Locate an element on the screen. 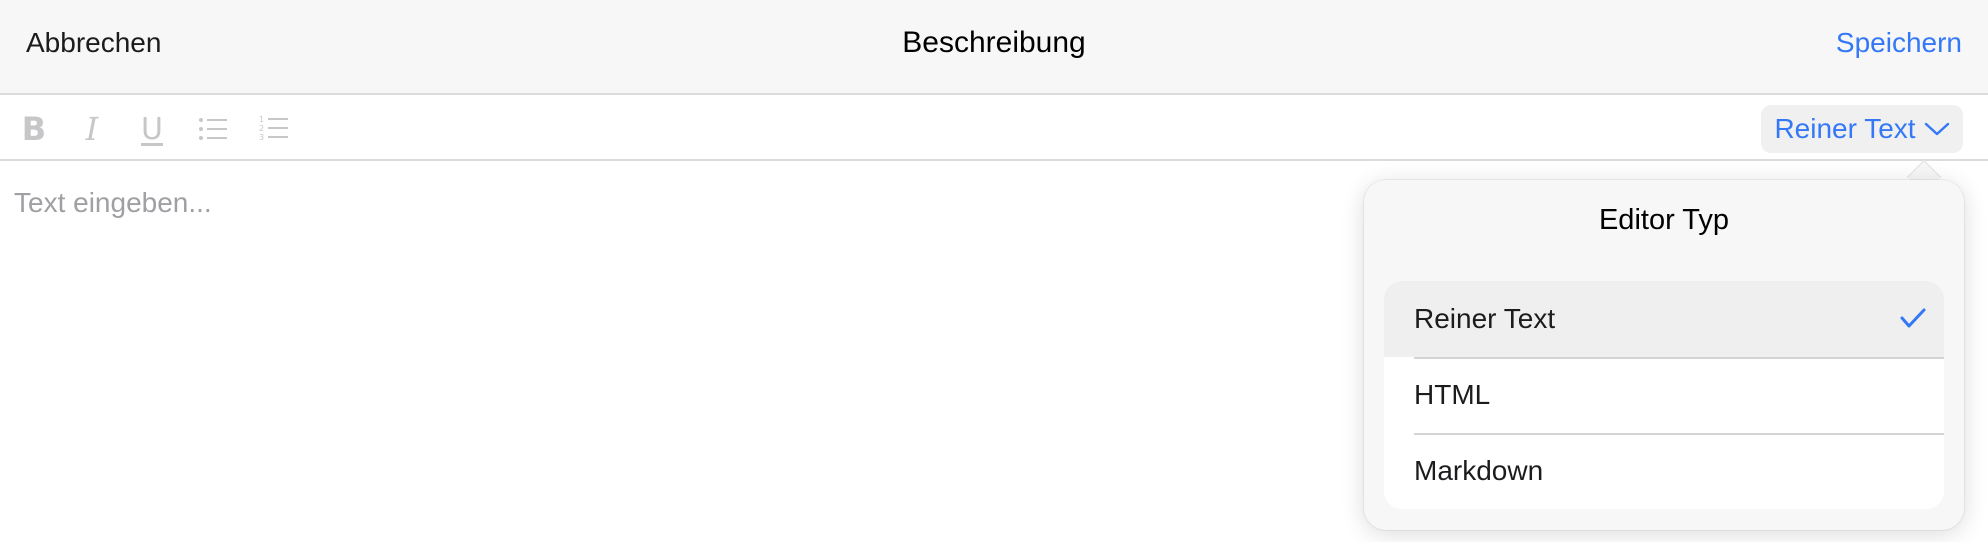 Image resolution: width=1988 pixels, height=542 pixels. option-html: HTML is located at coordinates (1664, 395).